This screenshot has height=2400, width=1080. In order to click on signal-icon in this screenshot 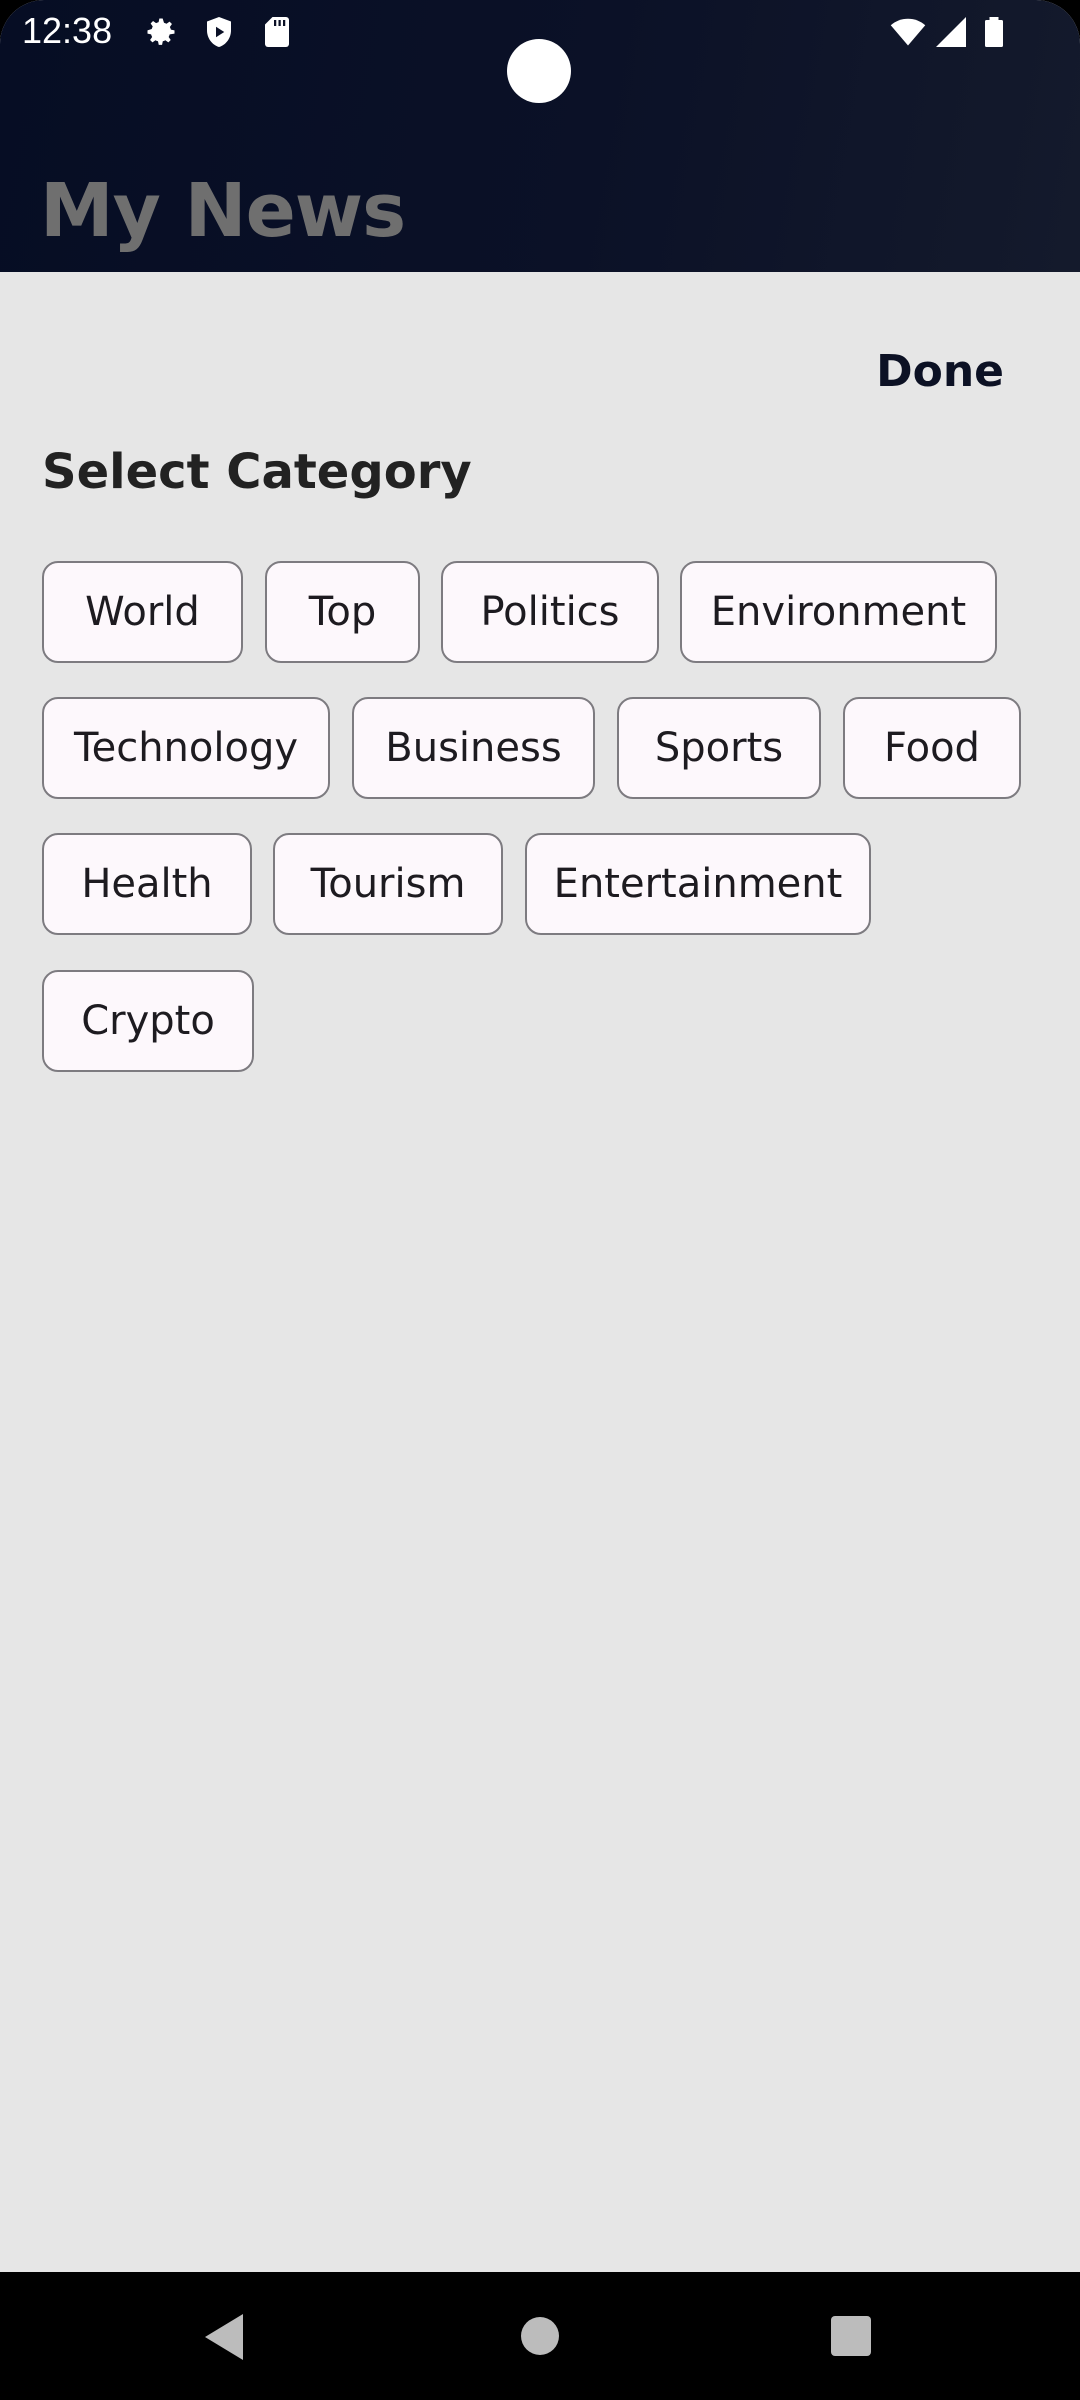, I will do `click(951, 32)`.